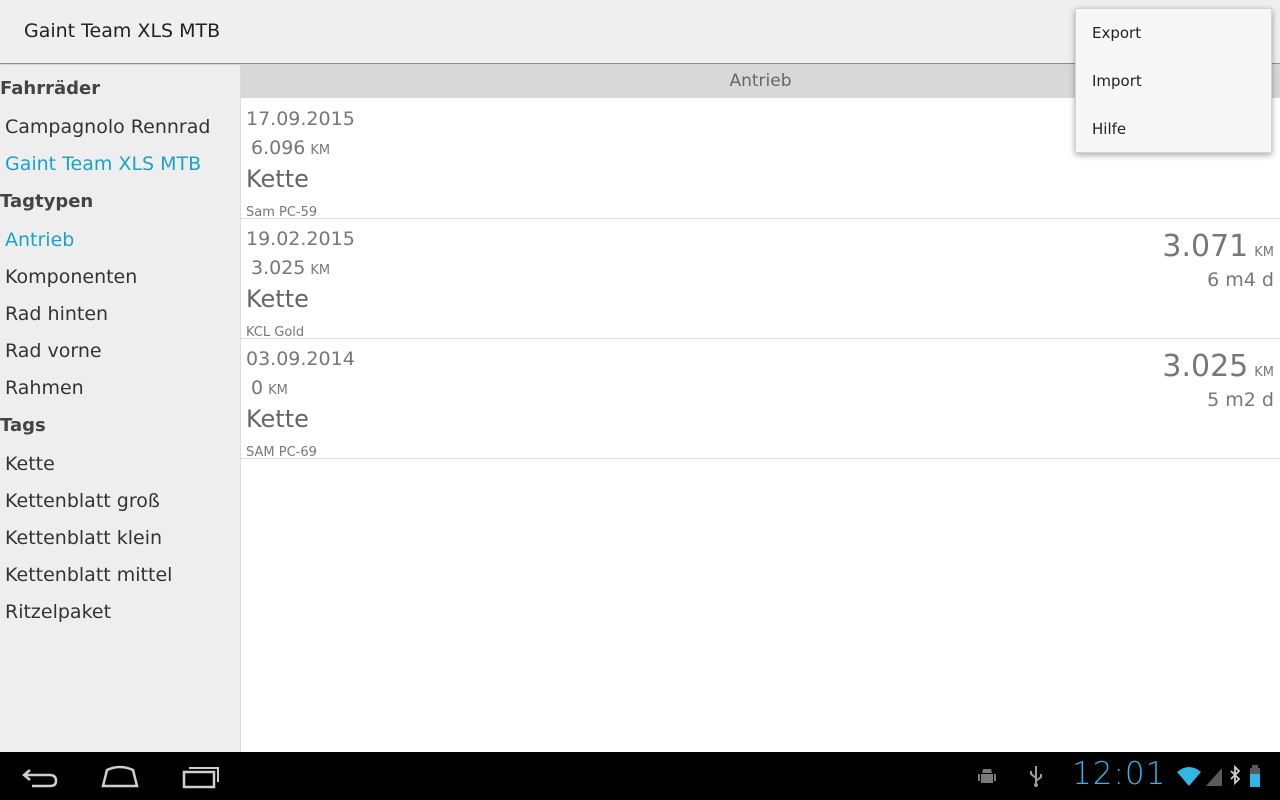  I want to click on entry-total-value: 3.071, so click(1205, 246).